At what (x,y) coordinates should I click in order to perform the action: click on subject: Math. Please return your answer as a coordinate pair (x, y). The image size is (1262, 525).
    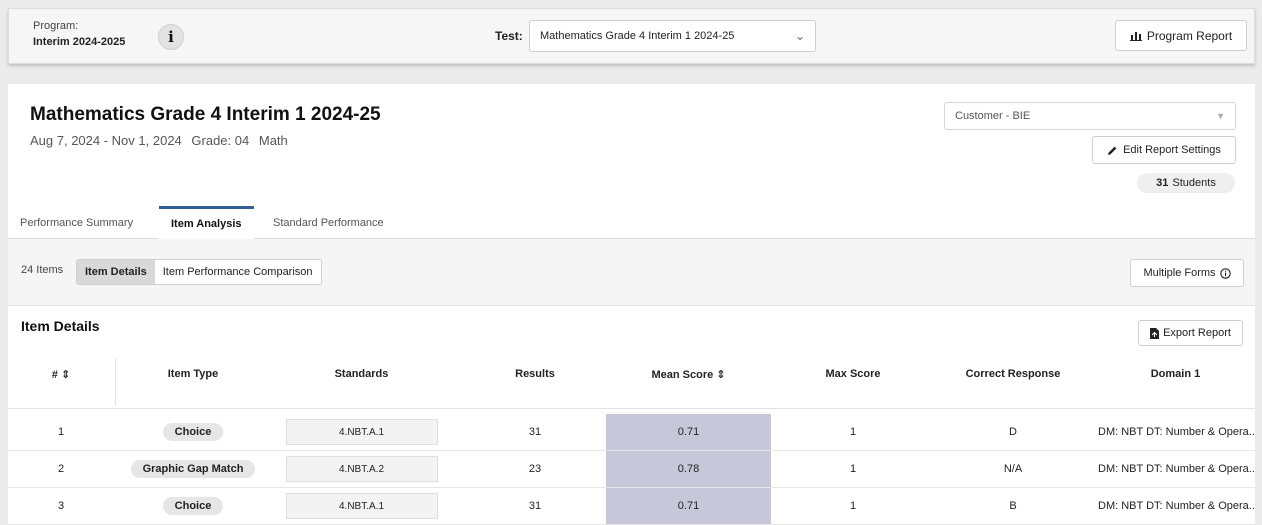
    Looking at the image, I should click on (273, 140).